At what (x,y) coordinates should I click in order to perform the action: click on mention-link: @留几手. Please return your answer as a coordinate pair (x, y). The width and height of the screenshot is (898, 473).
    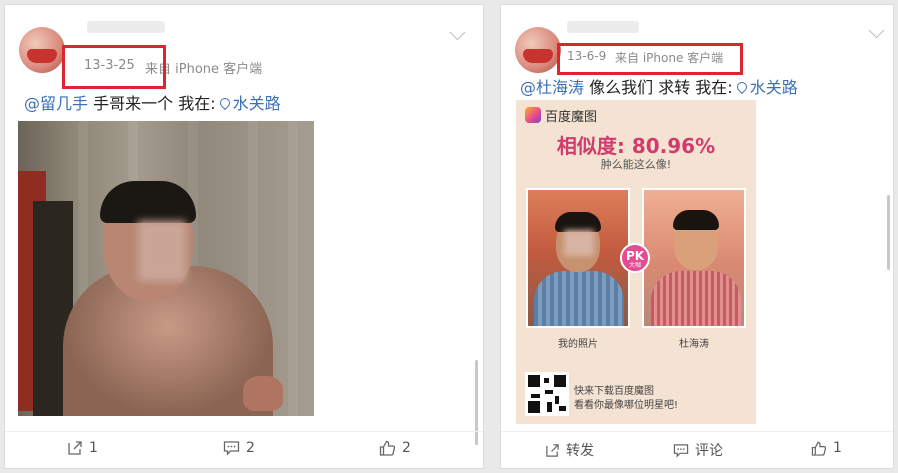
    Looking at the image, I should click on (56, 103).